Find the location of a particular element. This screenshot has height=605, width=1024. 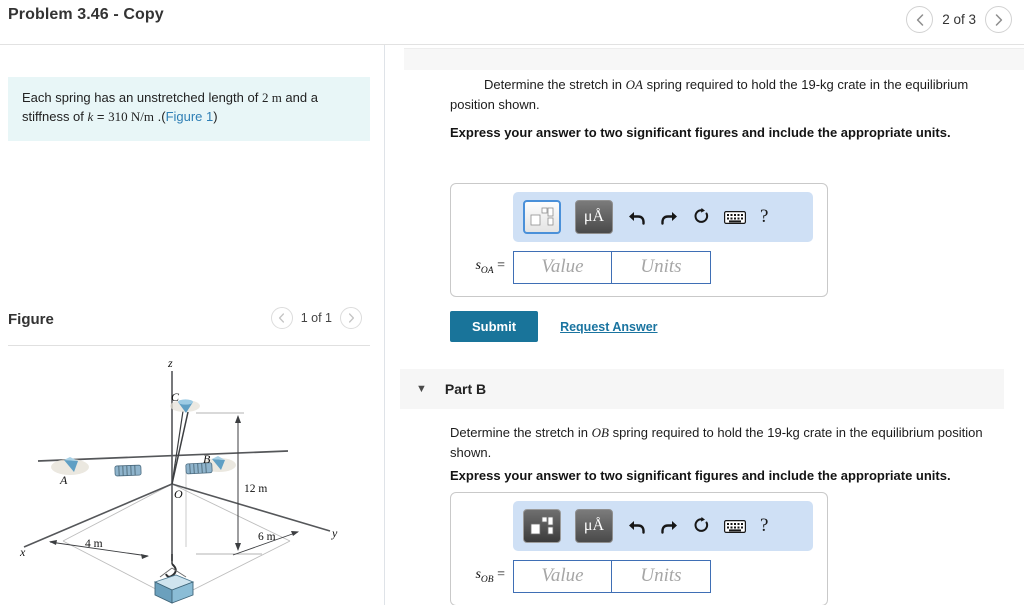

prev-problem-button is located at coordinates (920, 19).